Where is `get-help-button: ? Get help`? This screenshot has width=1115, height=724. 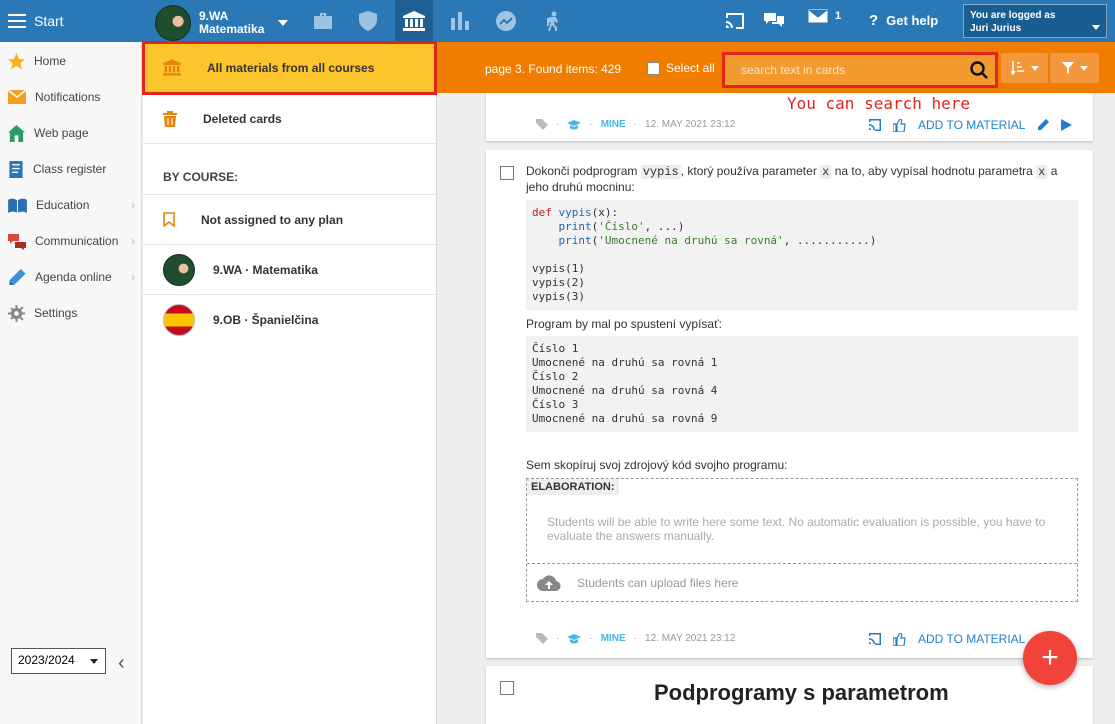 get-help-button: ? Get help is located at coordinates (903, 20).